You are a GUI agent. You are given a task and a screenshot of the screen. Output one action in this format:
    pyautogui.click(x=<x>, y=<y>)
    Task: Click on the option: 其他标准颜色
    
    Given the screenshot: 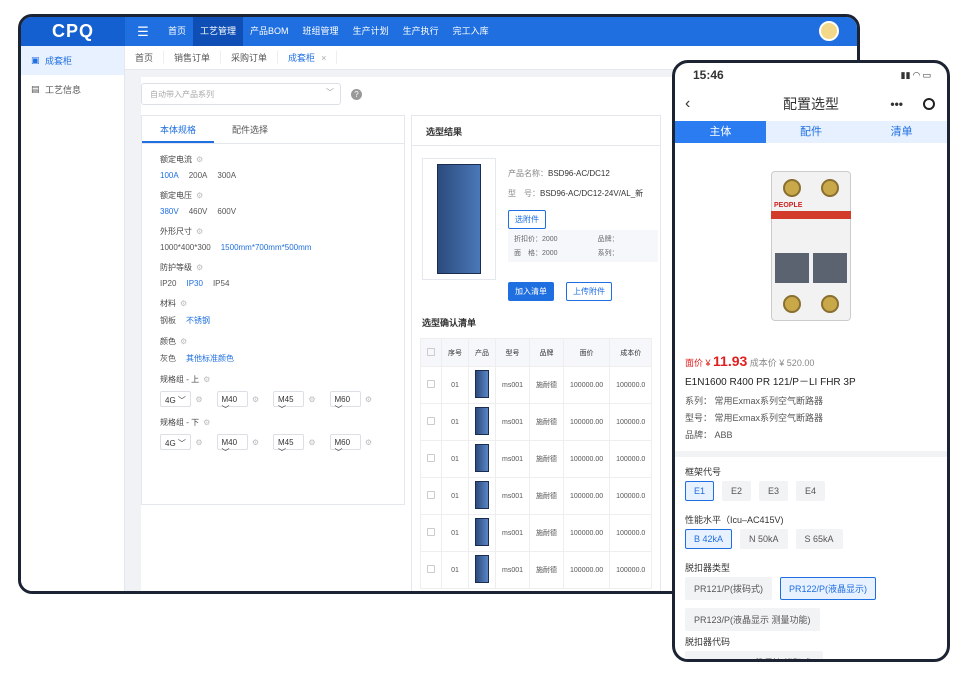 What is the action you would take?
    pyautogui.click(x=210, y=358)
    